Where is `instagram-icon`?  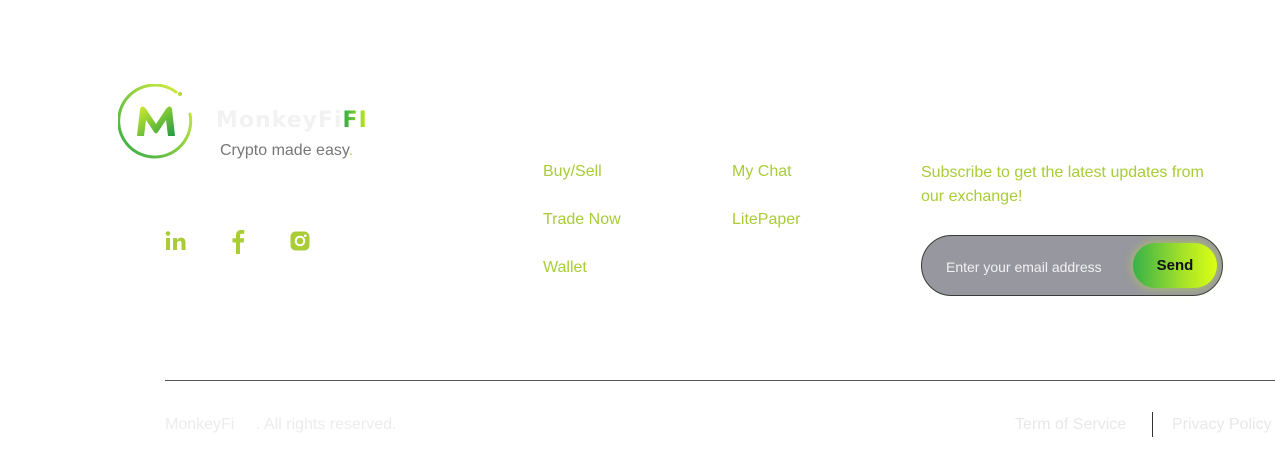 instagram-icon is located at coordinates (300, 241).